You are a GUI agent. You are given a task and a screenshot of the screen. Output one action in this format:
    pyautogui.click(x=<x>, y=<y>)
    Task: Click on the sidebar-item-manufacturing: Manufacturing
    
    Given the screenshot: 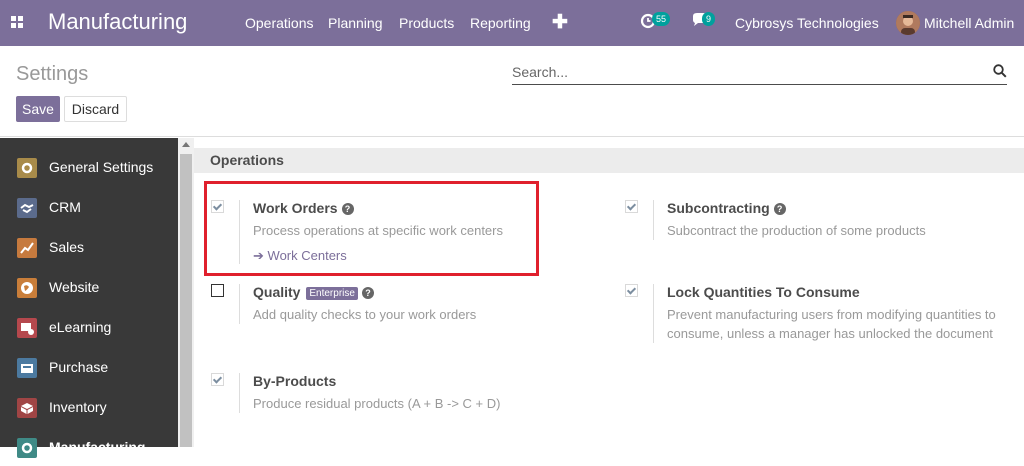 What is the action you would take?
    pyautogui.click(x=89, y=446)
    